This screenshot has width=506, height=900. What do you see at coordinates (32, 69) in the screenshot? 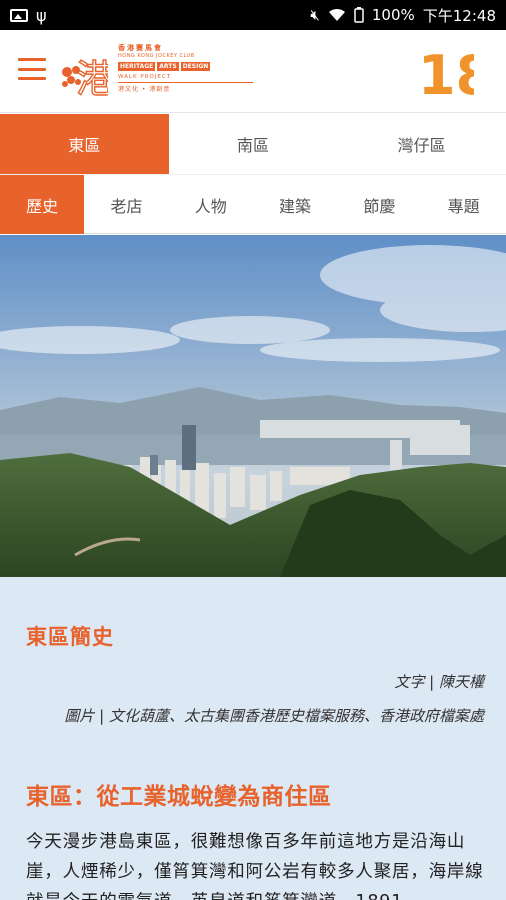
I see `menu-icon` at bounding box center [32, 69].